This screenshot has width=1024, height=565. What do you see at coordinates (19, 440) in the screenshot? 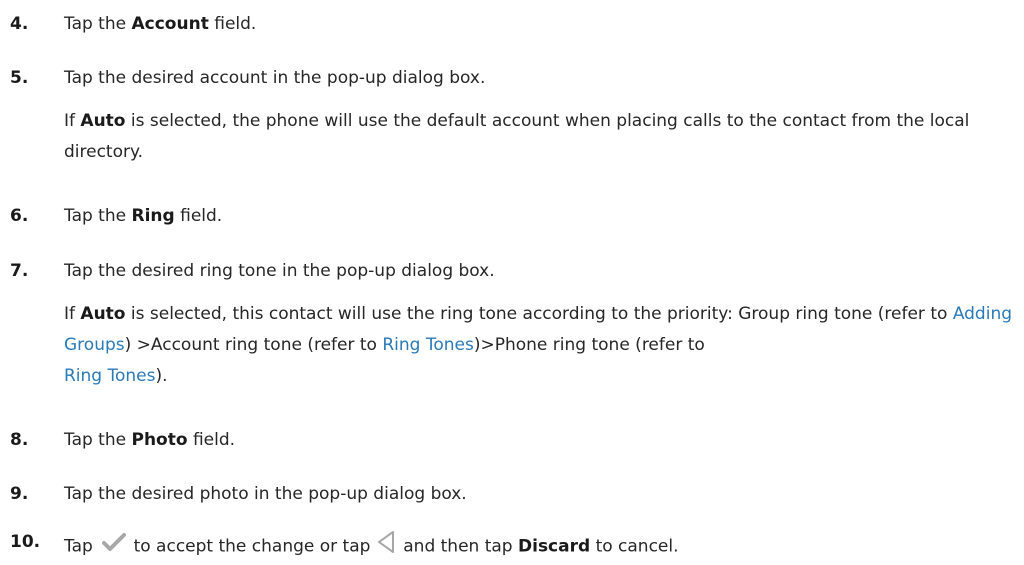
I see `step-number: 8.` at bounding box center [19, 440].